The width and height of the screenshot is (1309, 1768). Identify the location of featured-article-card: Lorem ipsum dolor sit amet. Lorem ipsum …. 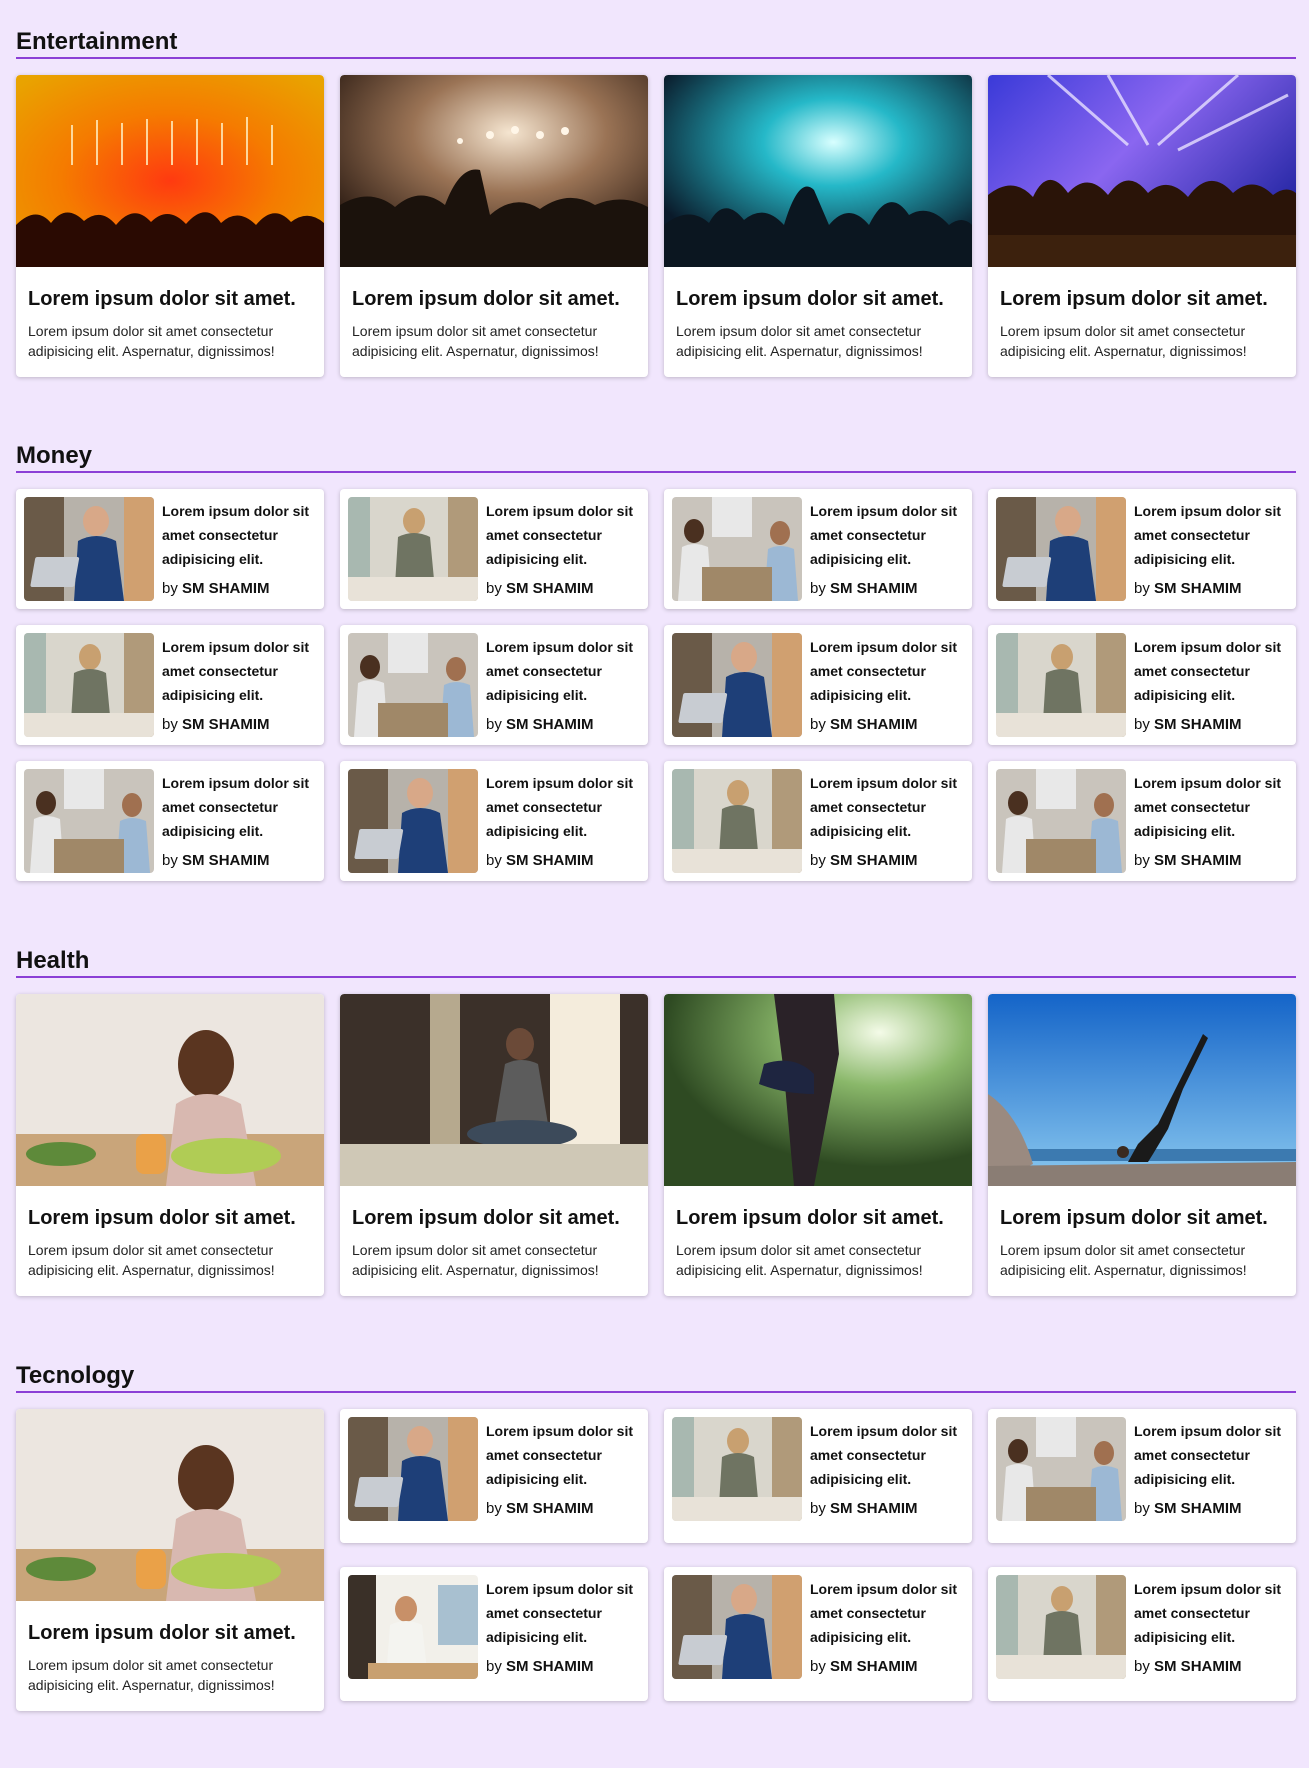
(170, 1560).